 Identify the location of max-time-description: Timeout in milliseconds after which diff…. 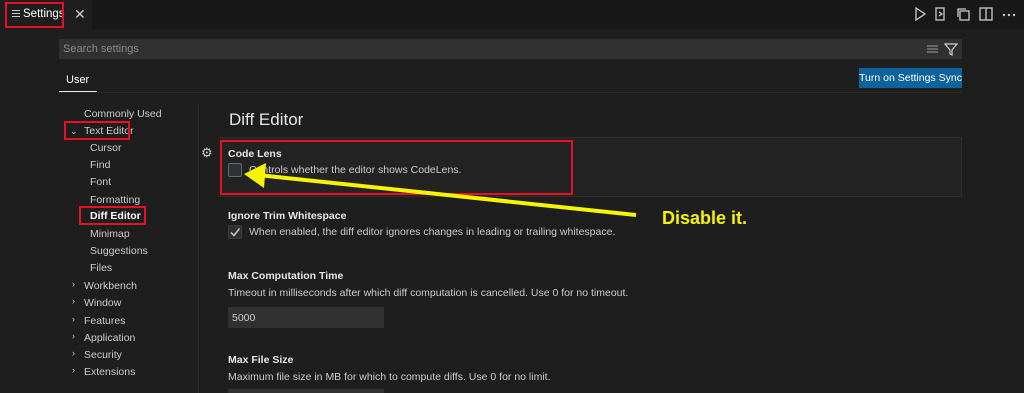
(428, 293).